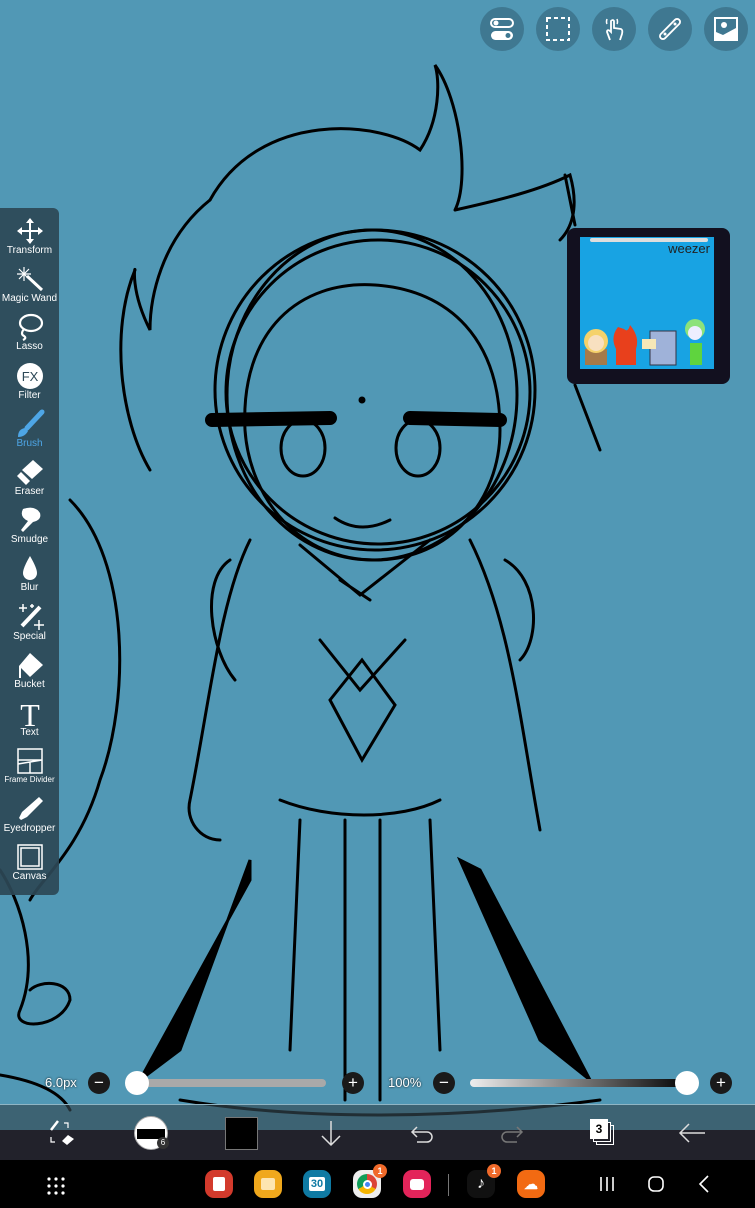  Describe the element at coordinates (494, 1171) in the screenshot. I see `tiktok-badge: 1` at that location.